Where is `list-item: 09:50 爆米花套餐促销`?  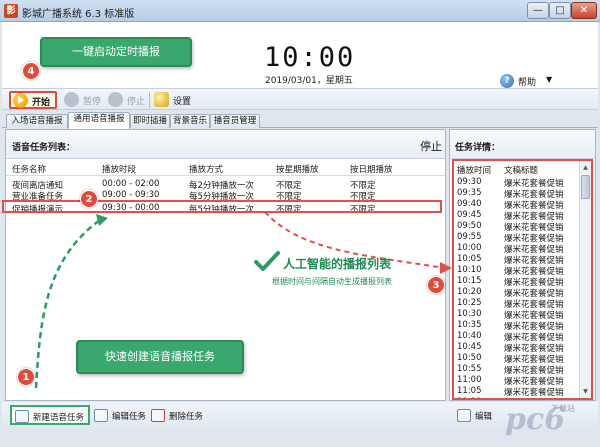
list-item: 09:50 爆米花套餐促销 is located at coordinates (517, 227).